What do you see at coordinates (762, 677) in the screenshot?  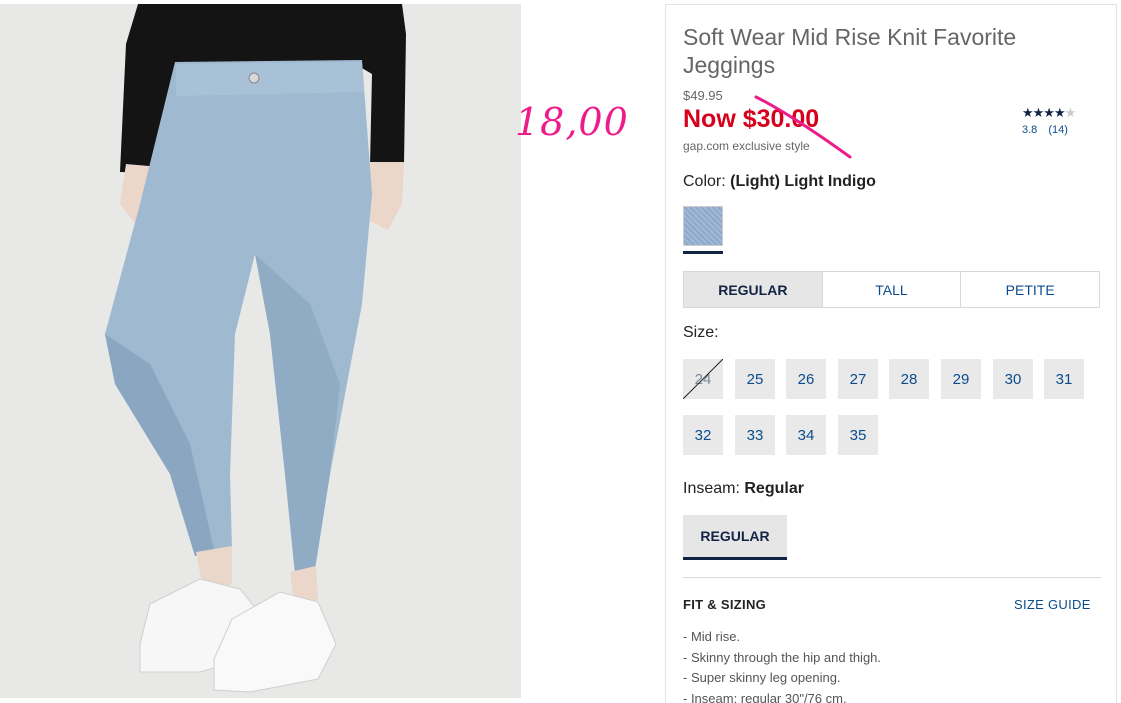 I see `fit-detail-item: - Super skinny leg opening.` at bounding box center [762, 677].